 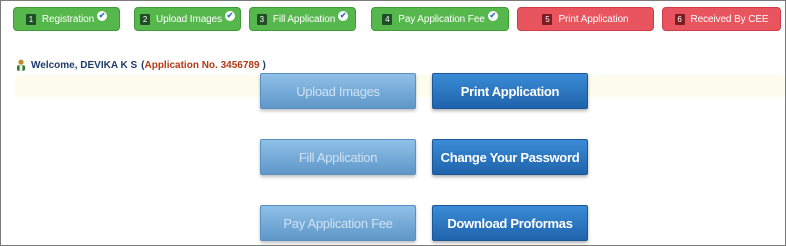 I want to click on print-application-button: Print Application, so click(x=510, y=91).